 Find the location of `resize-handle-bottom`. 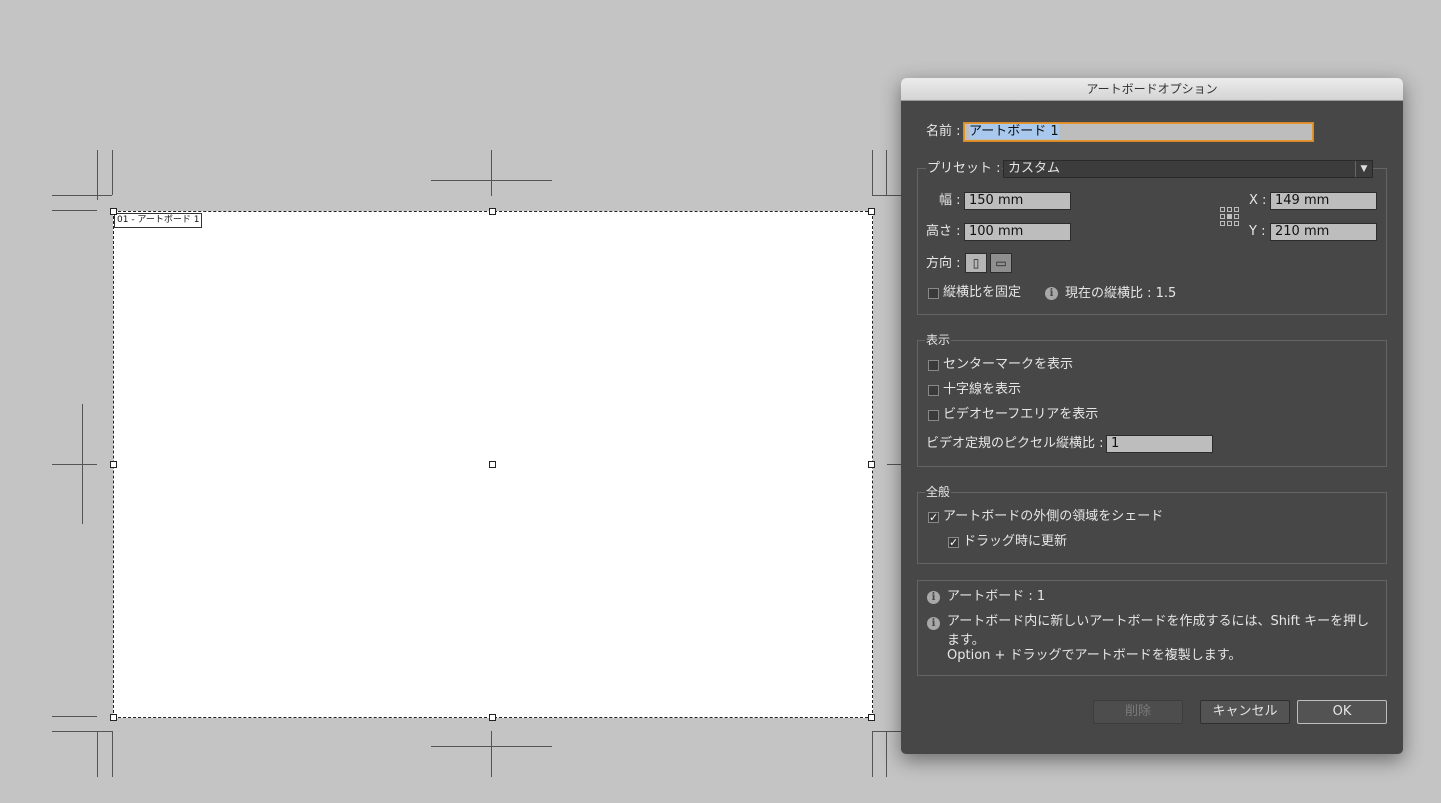

resize-handle-bottom is located at coordinates (492, 717).